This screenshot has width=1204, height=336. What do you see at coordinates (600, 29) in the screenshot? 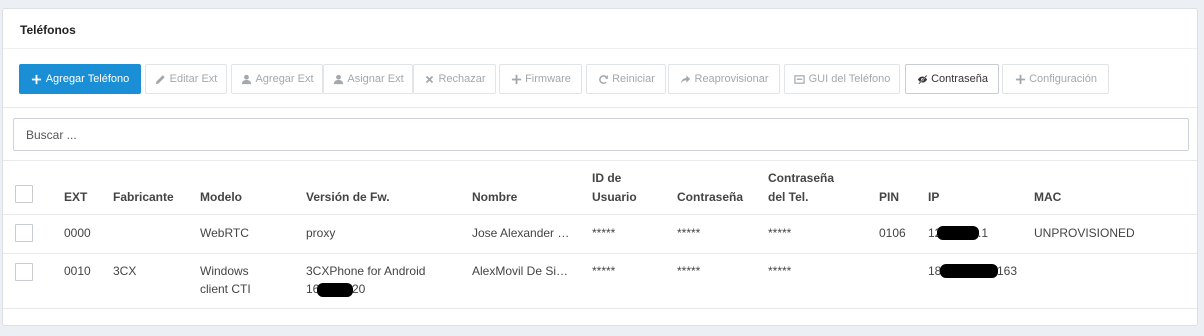
I see `panel-header: Teléfonos` at bounding box center [600, 29].